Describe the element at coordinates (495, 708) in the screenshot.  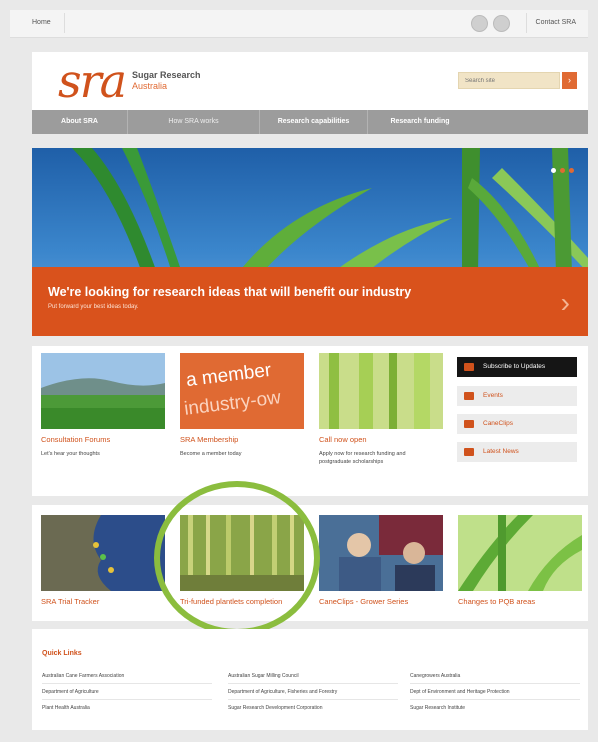
I see `quick-link: Sugar Research Institute` at that location.